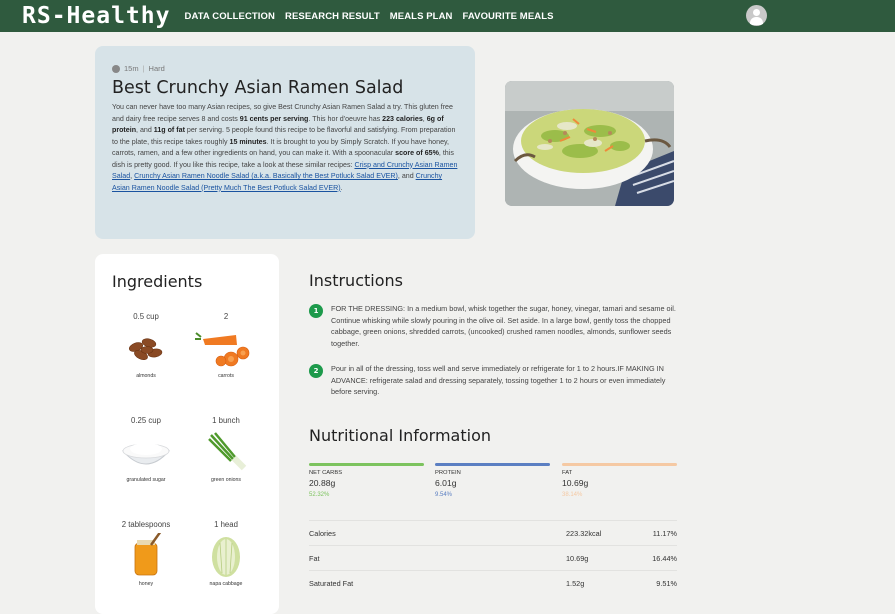 Image resolution: width=895 pixels, height=614 pixels. I want to click on ingredient-name: carrots, so click(226, 376).